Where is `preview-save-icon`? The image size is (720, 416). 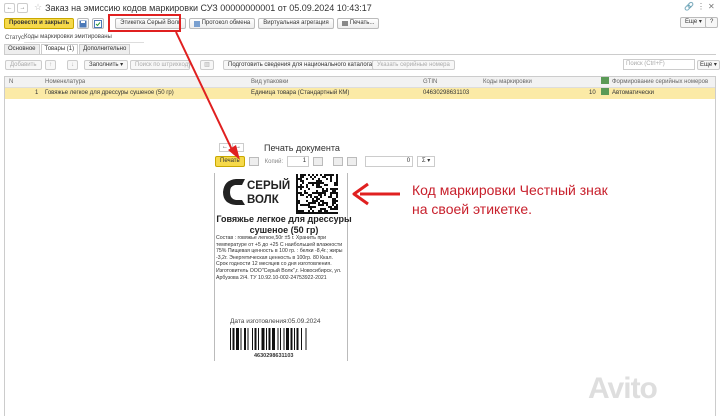 preview-save-icon is located at coordinates (352, 161).